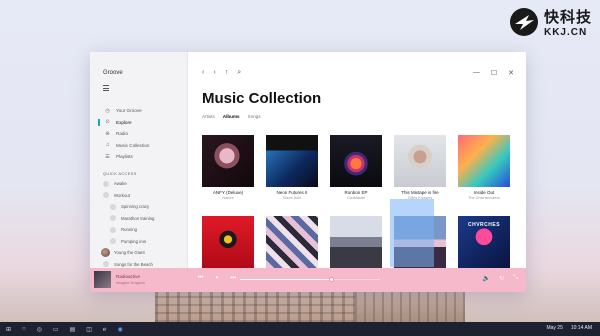 This screenshot has height=336, width=600. What do you see at coordinates (124, 122) in the screenshot?
I see `sidebar-item-label: Explore` at bounding box center [124, 122].